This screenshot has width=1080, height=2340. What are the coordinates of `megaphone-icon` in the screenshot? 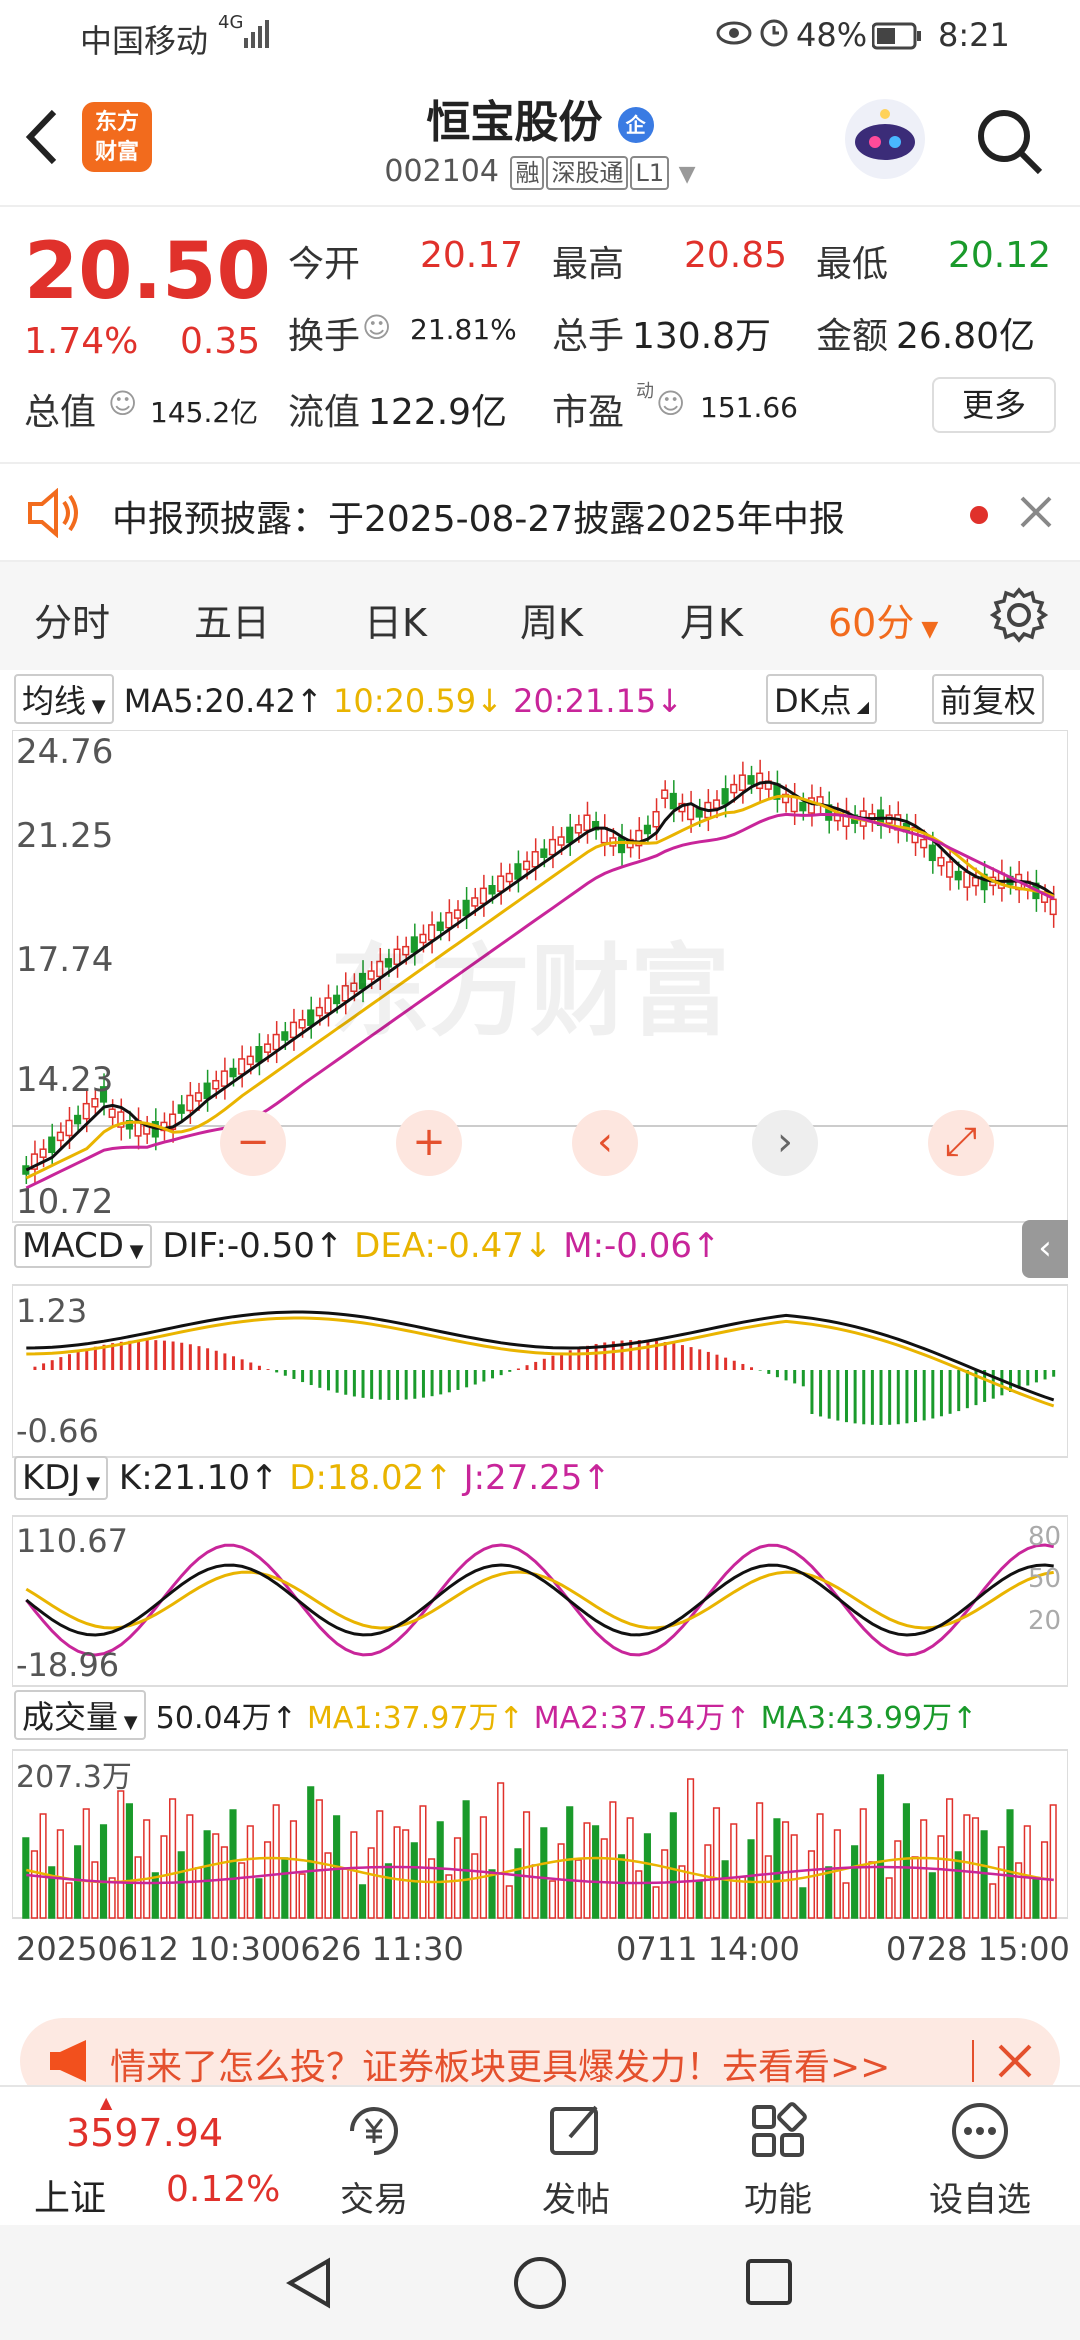 It's located at (71, 2063).